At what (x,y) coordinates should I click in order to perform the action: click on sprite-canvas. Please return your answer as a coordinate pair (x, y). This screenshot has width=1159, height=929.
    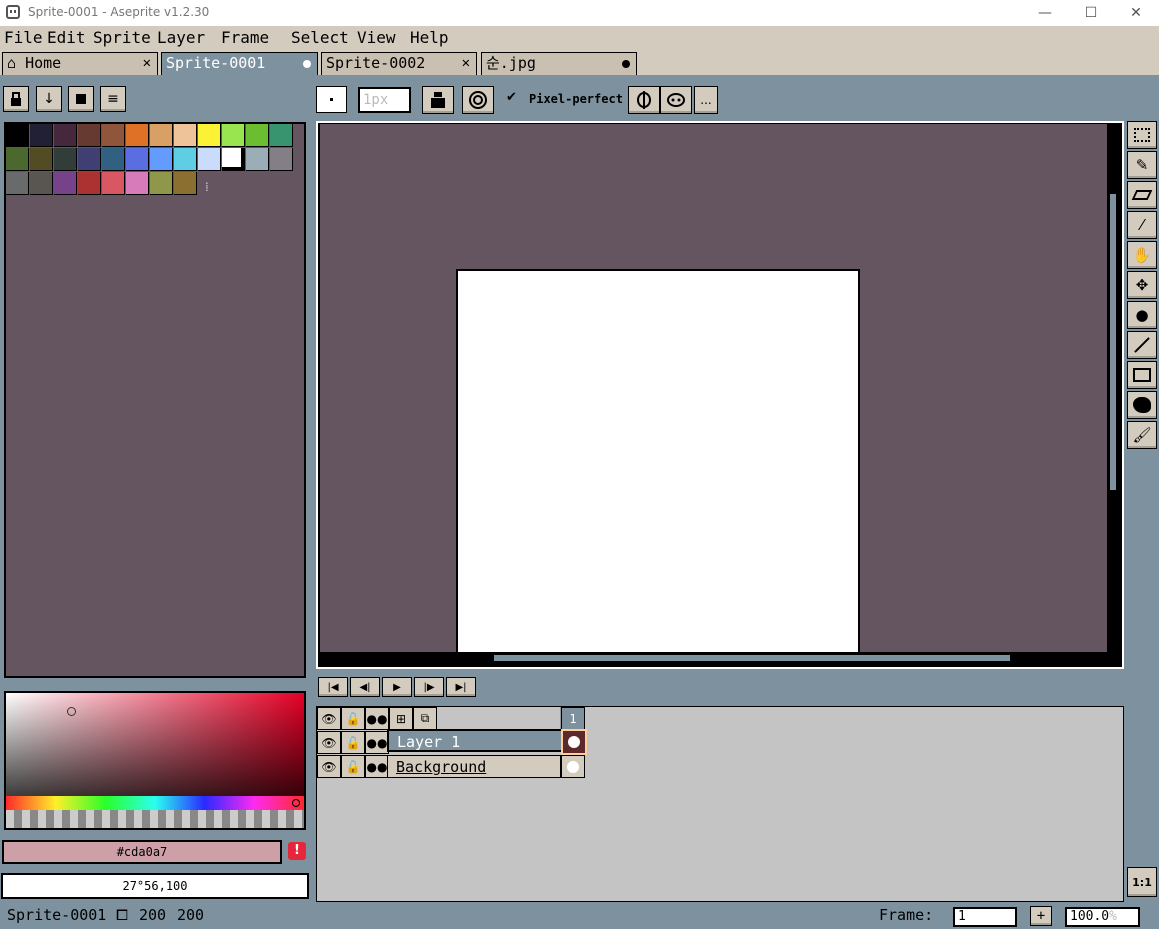
    Looking at the image, I should click on (658, 461).